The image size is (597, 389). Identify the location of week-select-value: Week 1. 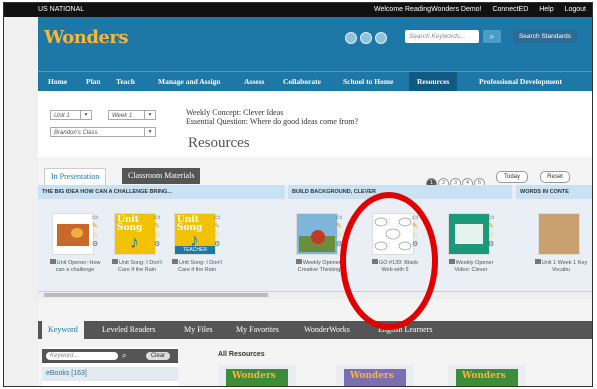
(122, 116).